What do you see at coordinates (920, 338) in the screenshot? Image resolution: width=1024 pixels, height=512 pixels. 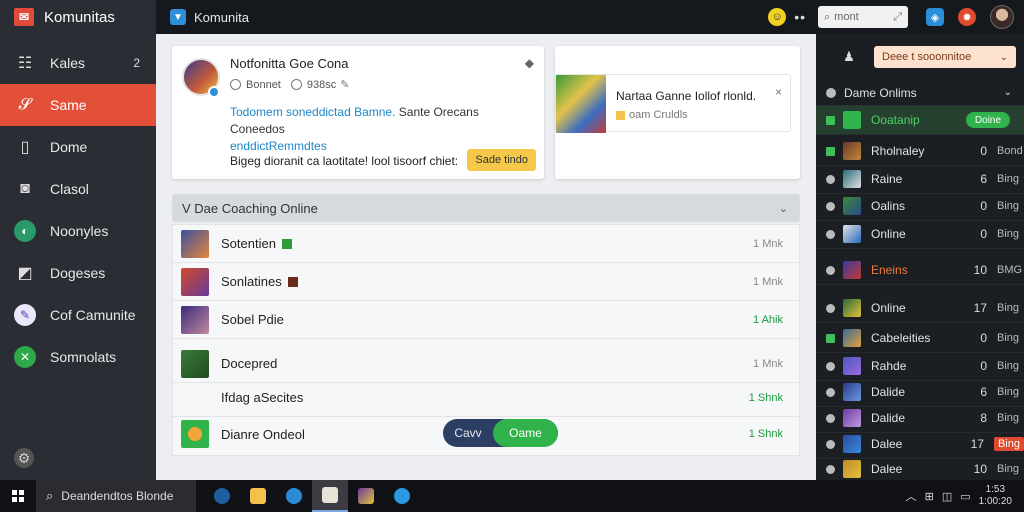 I see `friend-row: Cabeleities 0 Bing` at bounding box center [920, 338].